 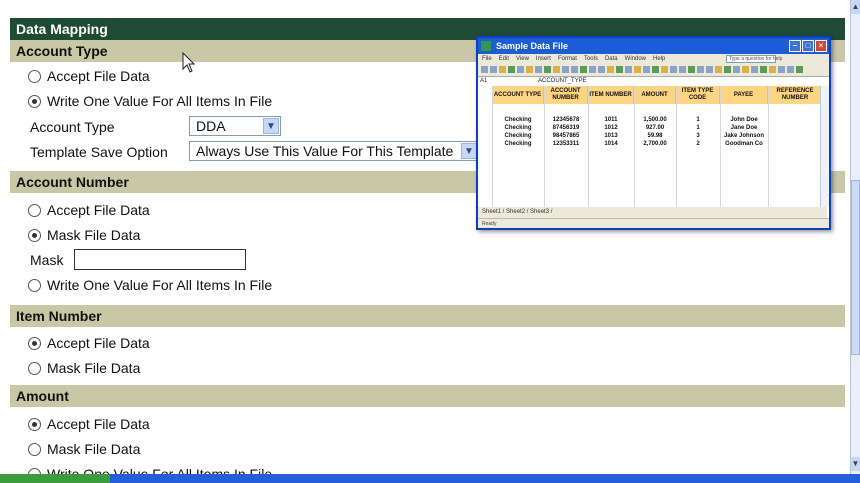 What do you see at coordinates (795, 46) in the screenshot?
I see `minimize-icon: –` at bounding box center [795, 46].